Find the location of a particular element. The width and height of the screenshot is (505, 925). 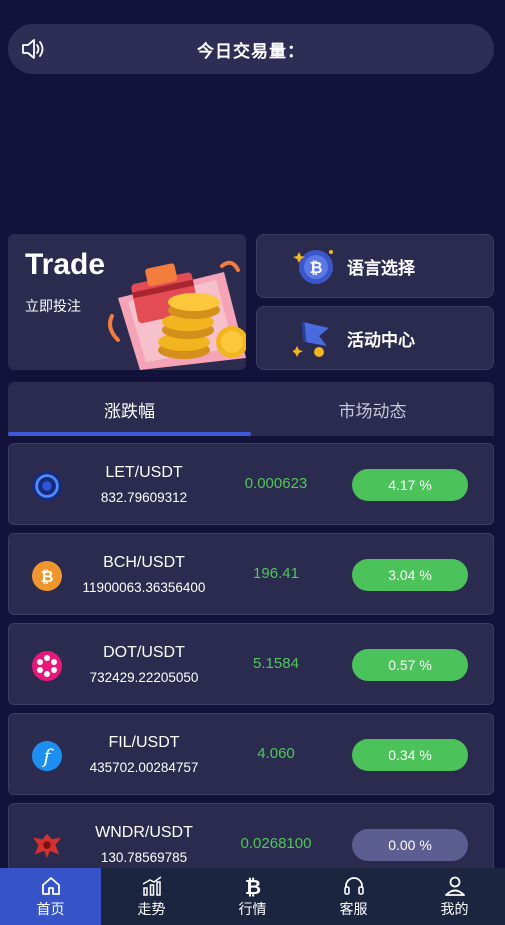

volume-value: 832.79609312 is located at coordinates (144, 497).